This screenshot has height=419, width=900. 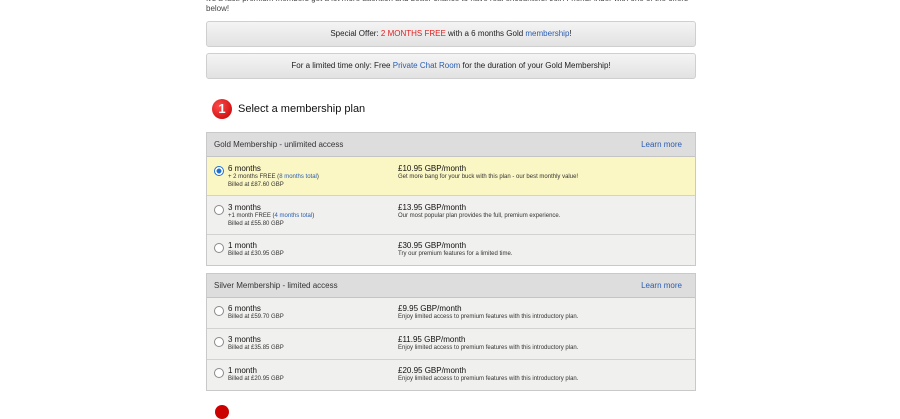 I want to click on chat-prefix: For a limited time only: Free, so click(x=342, y=65).